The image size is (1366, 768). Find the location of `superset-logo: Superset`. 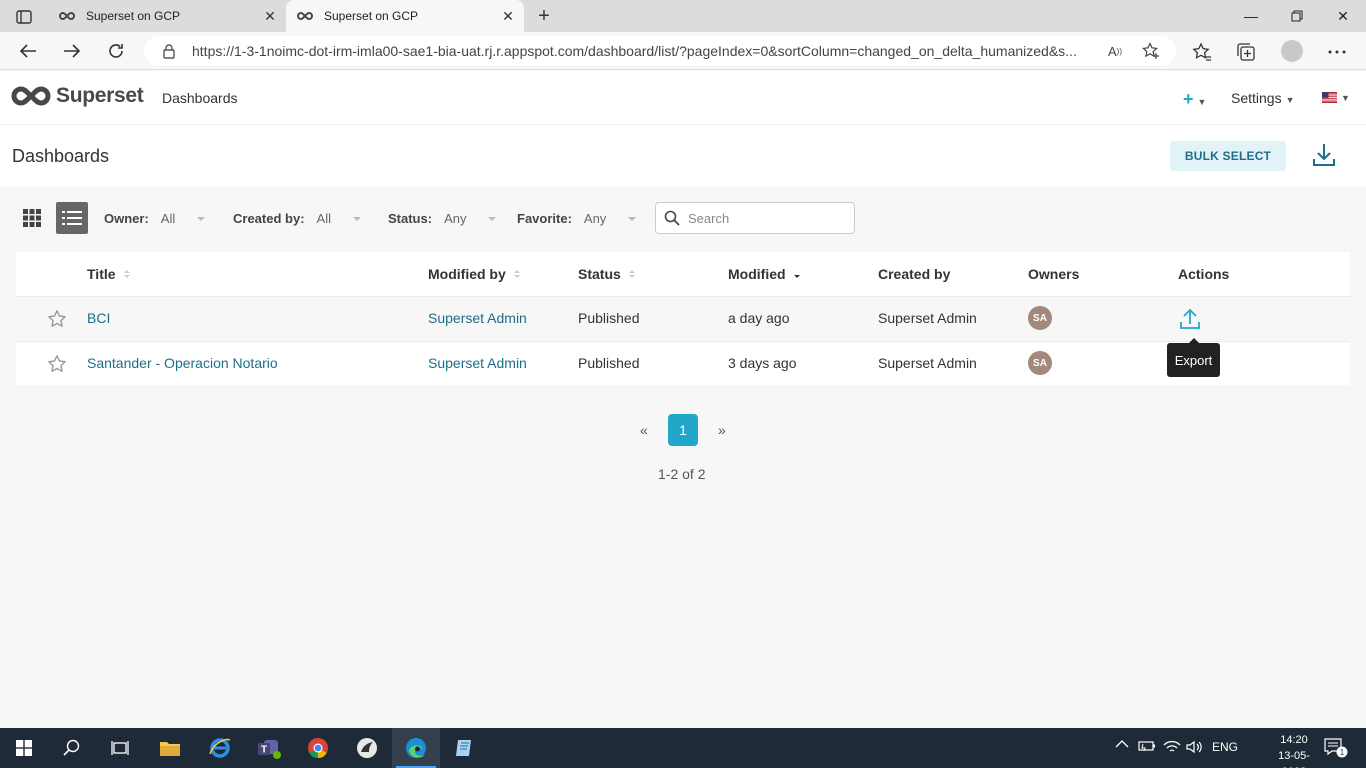

superset-logo: Superset is located at coordinates (77, 96).